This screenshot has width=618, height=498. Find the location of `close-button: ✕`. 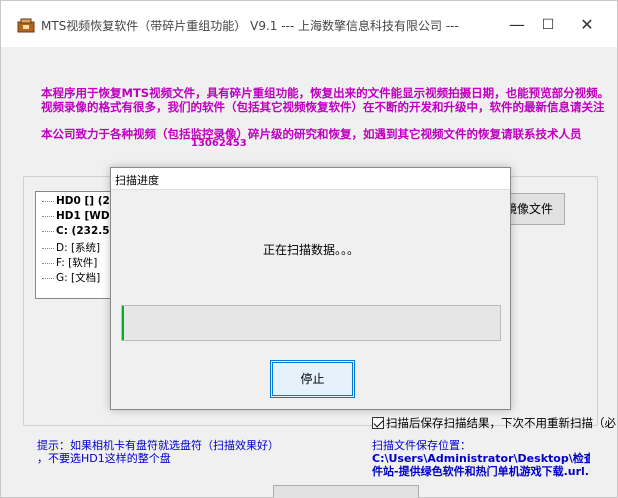

close-button: ✕ is located at coordinates (587, 25).